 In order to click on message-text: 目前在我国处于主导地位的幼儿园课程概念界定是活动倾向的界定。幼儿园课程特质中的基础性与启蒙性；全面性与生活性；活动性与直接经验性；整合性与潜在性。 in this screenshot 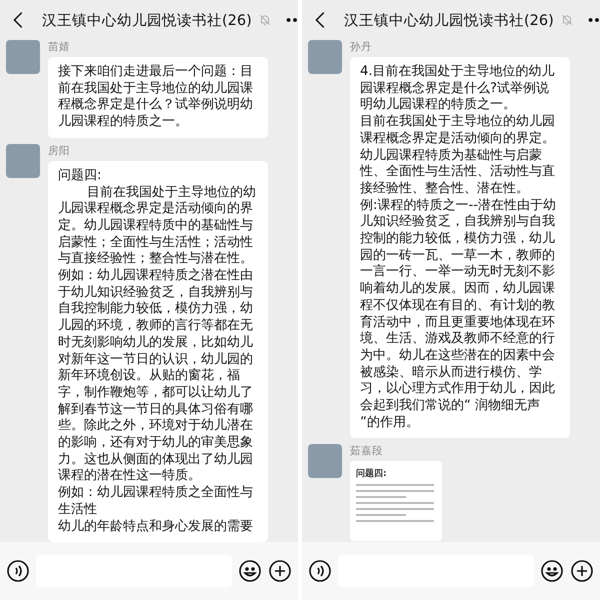, I will do `click(158, 226)`.